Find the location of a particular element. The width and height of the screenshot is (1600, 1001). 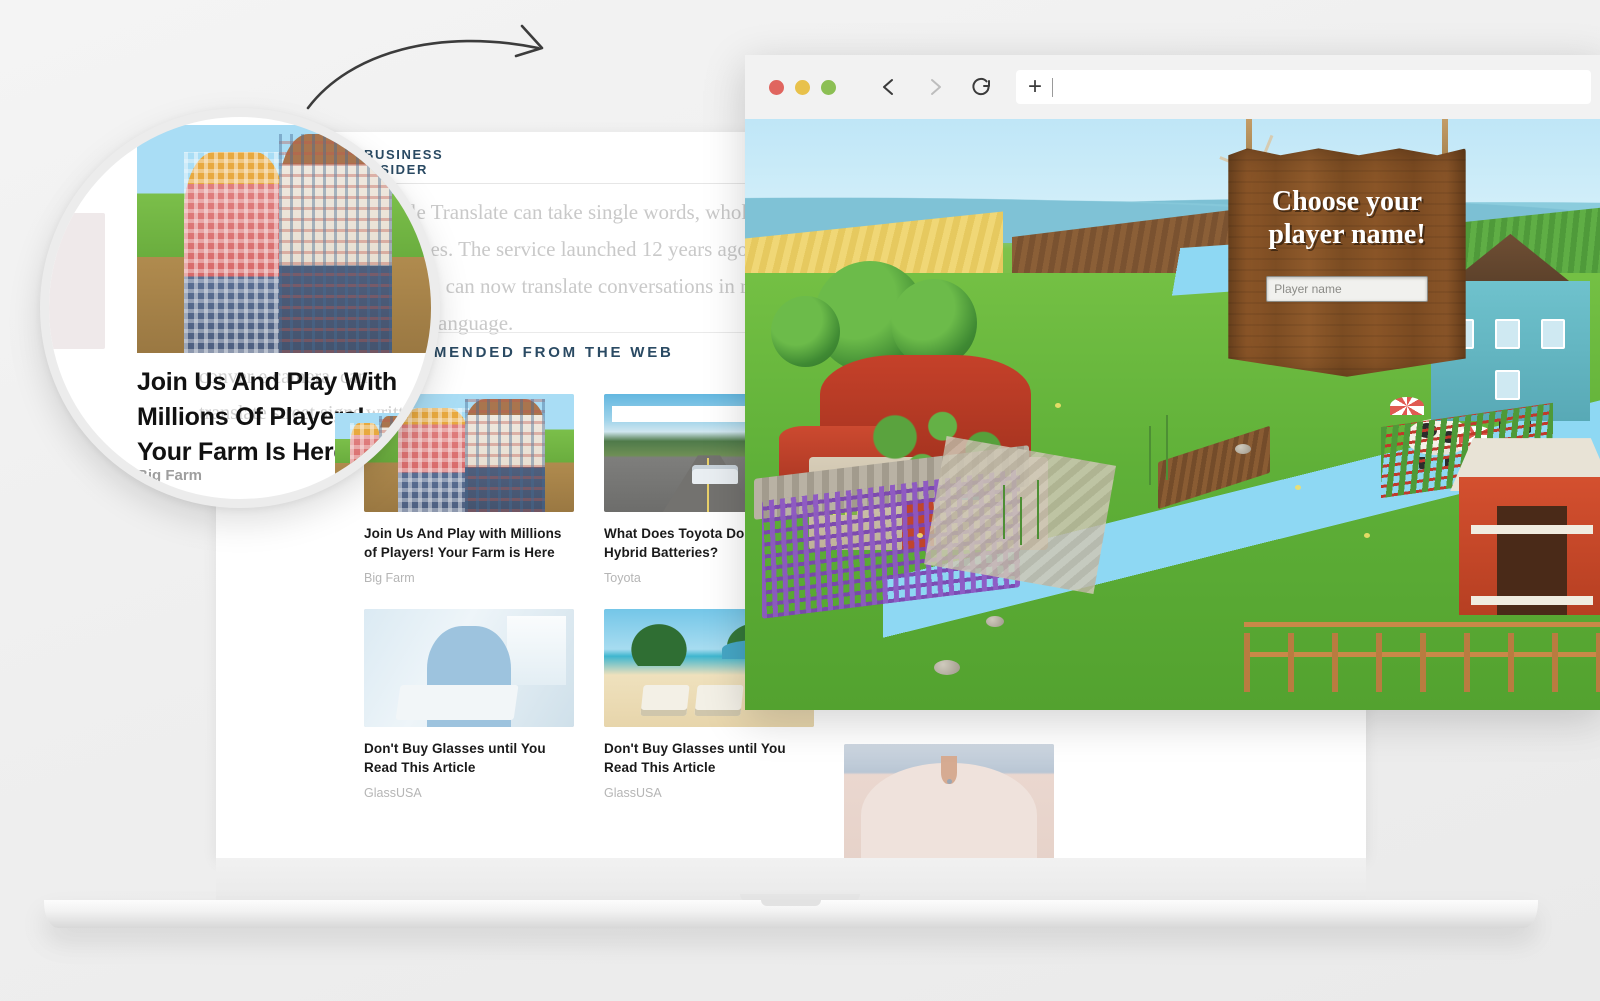

close-window-button is located at coordinates (776, 87).